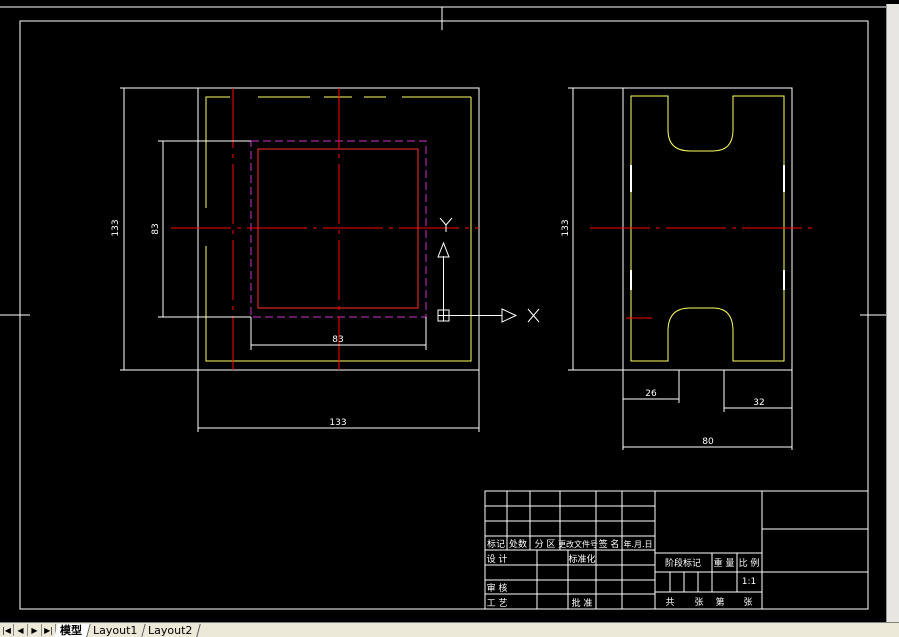 The image size is (899, 637). I want to click on first-tab-icon: |◀, so click(7, 630).